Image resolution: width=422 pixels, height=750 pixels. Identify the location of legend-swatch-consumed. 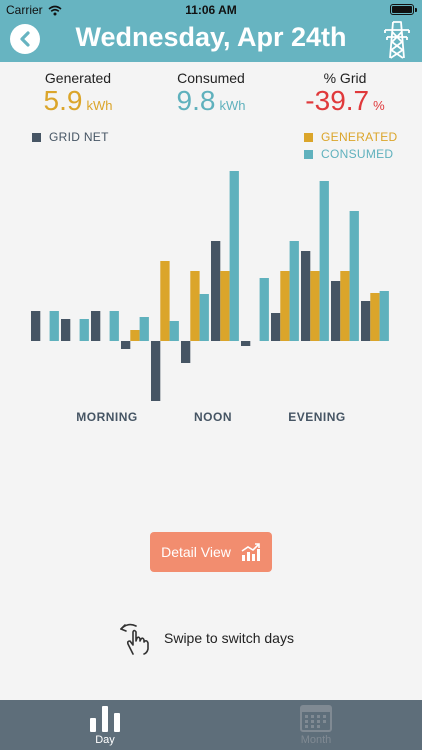
(308, 154).